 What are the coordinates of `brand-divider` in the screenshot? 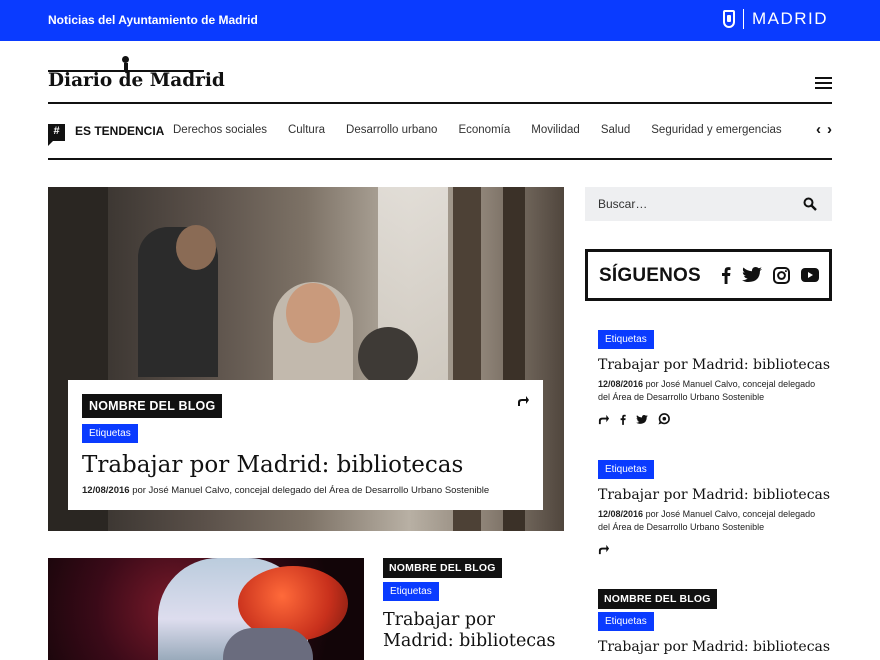 It's located at (743, 19).